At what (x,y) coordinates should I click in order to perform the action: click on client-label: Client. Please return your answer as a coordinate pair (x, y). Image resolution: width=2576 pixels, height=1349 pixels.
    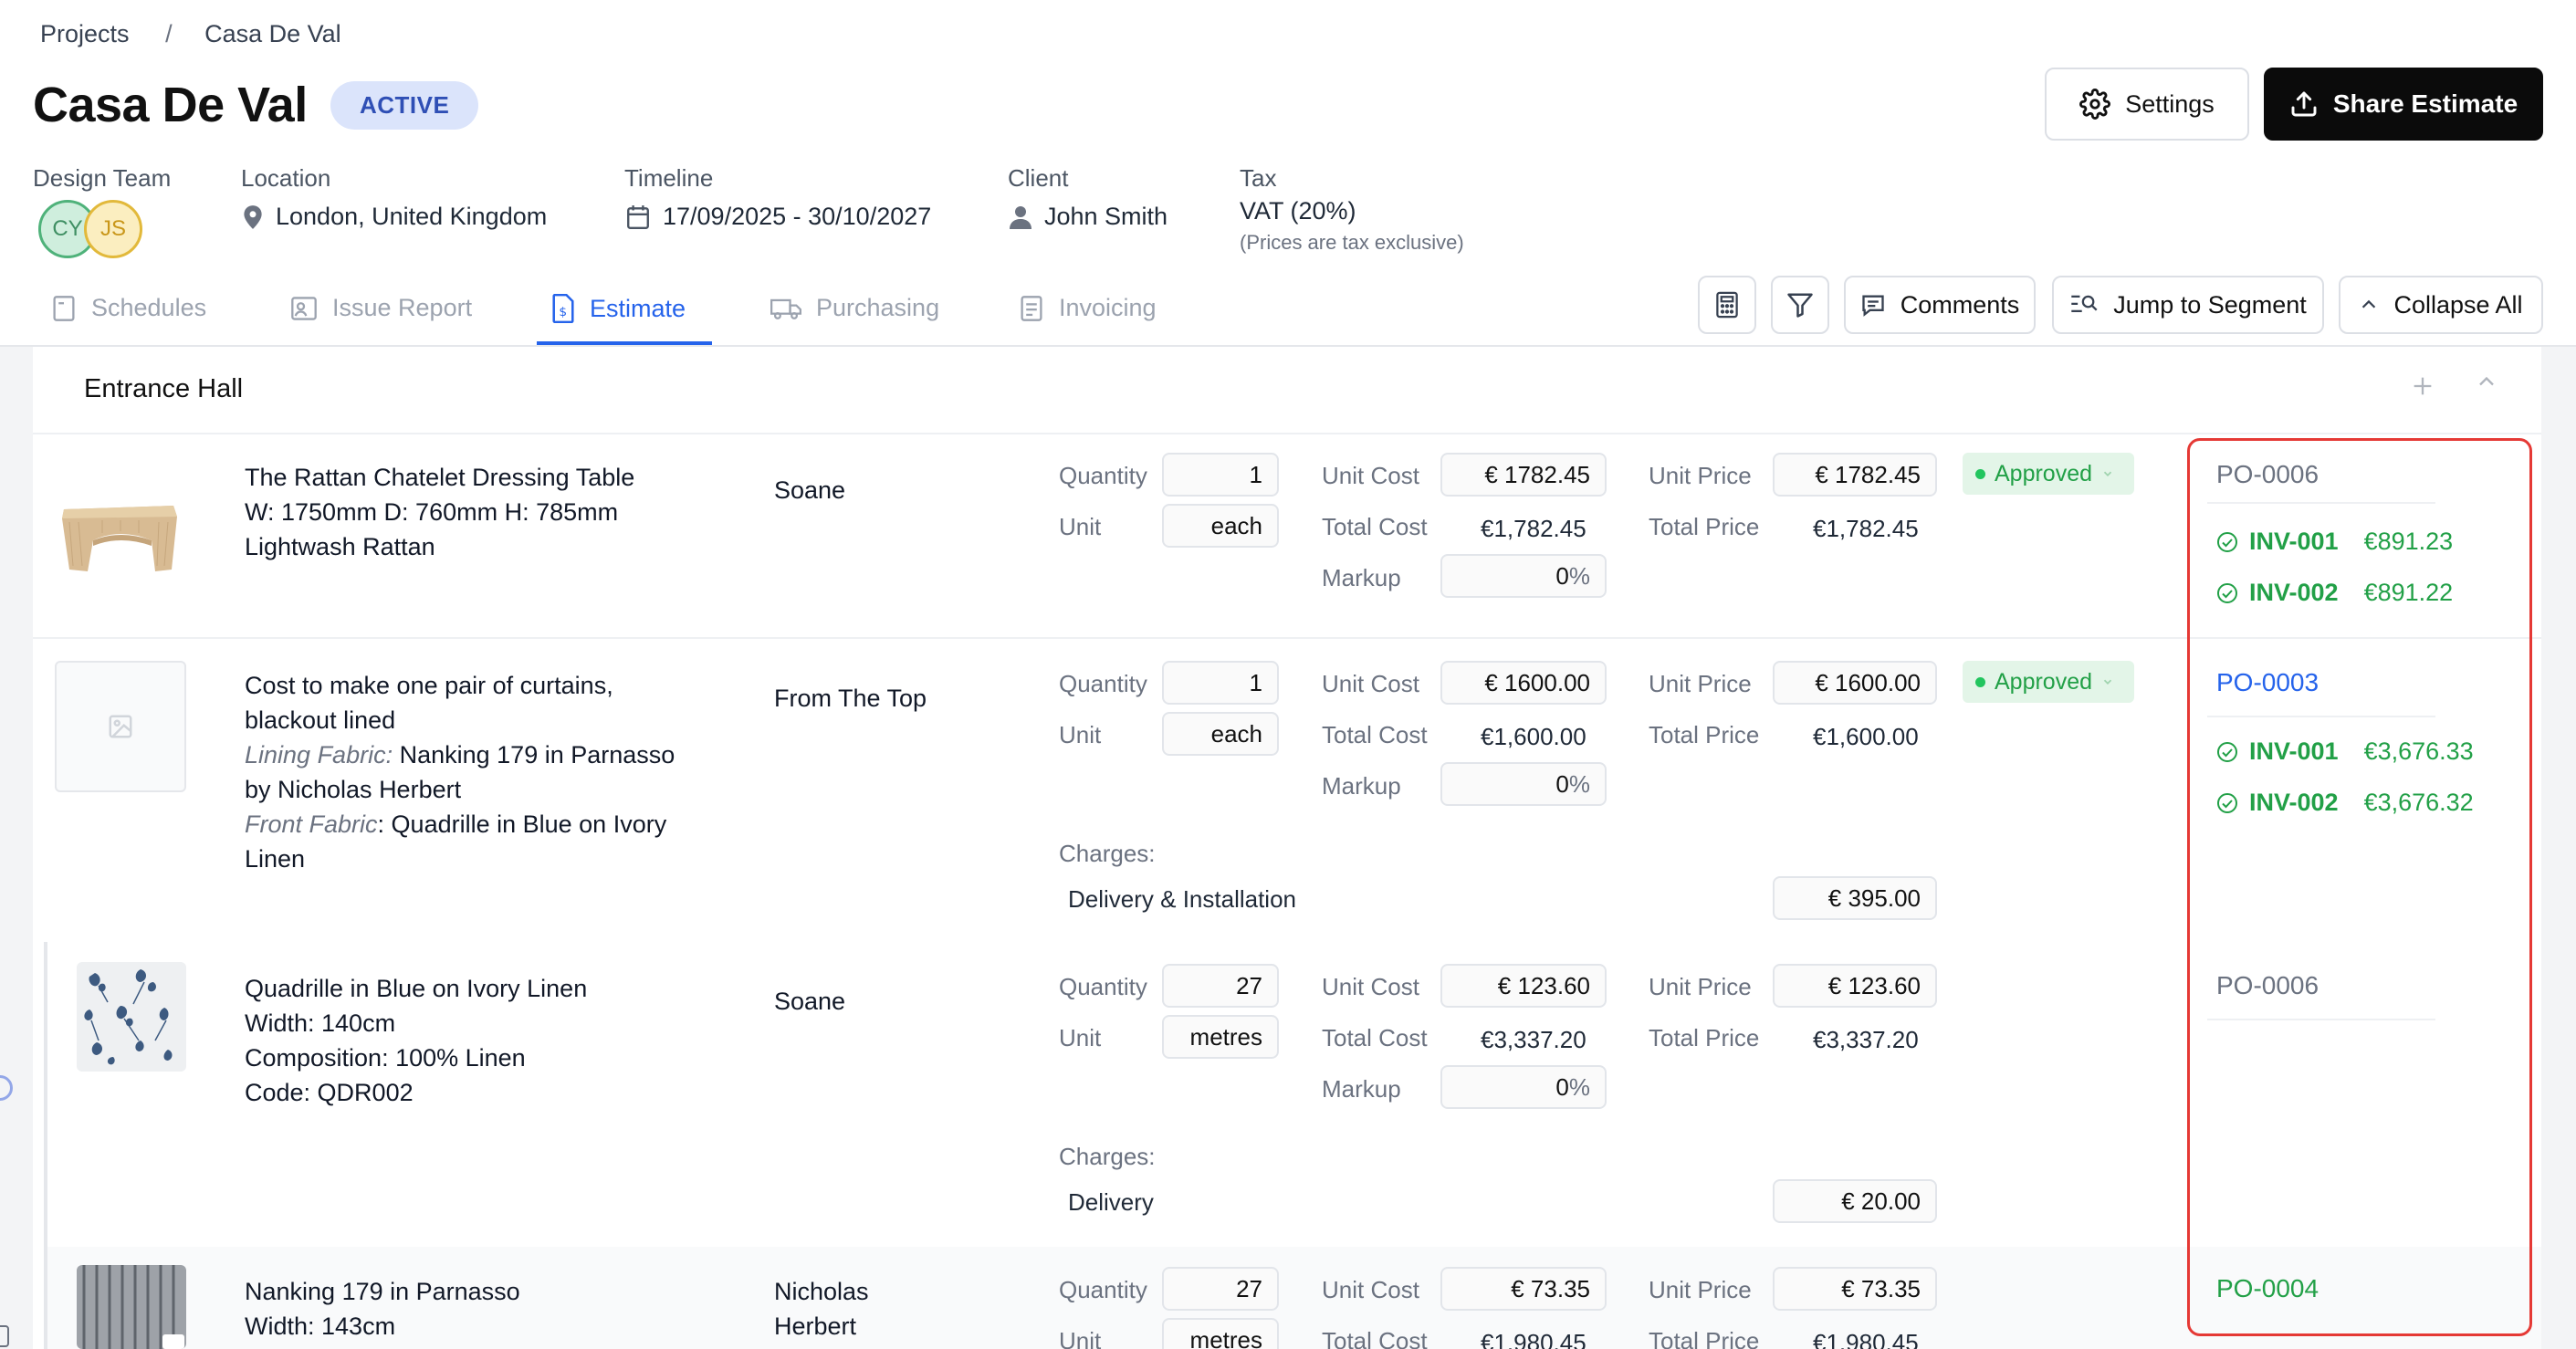
    Looking at the image, I should click on (1038, 178).